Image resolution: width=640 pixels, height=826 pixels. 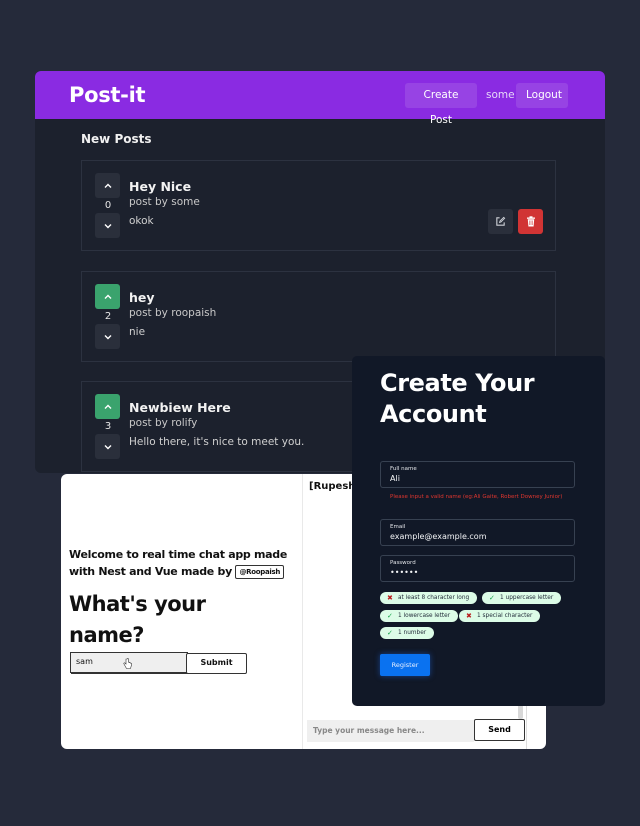 What do you see at coordinates (403, 469) in the screenshot?
I see `full-name-label: Full name` at bounding box center [403, 469].